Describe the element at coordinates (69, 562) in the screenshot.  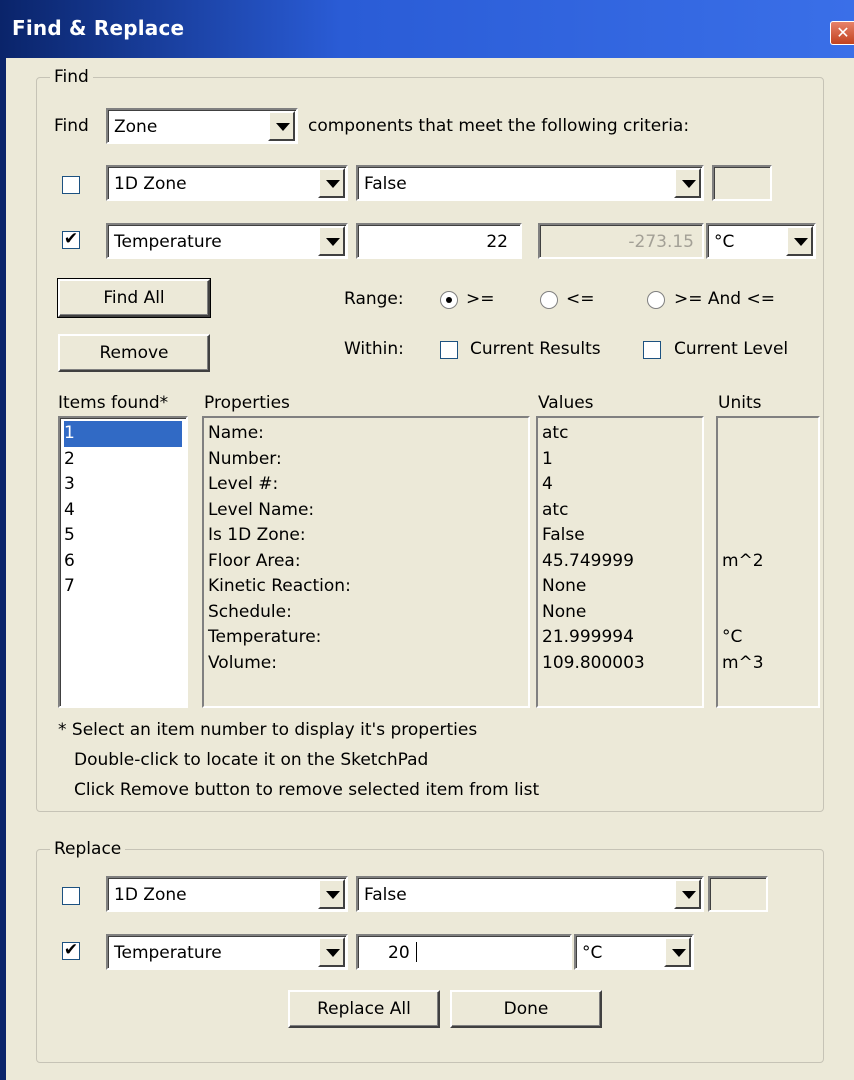
I see `list-item: 6` at that location.